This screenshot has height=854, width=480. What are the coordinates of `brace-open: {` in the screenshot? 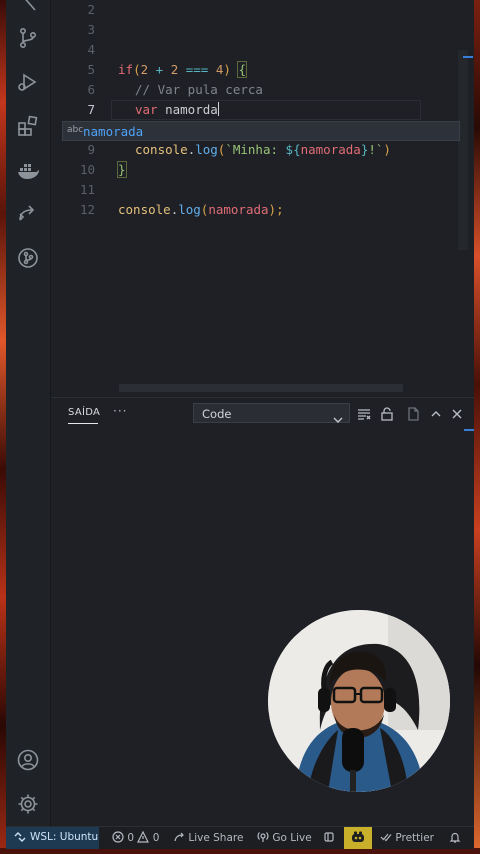 It's located at (242, 69).